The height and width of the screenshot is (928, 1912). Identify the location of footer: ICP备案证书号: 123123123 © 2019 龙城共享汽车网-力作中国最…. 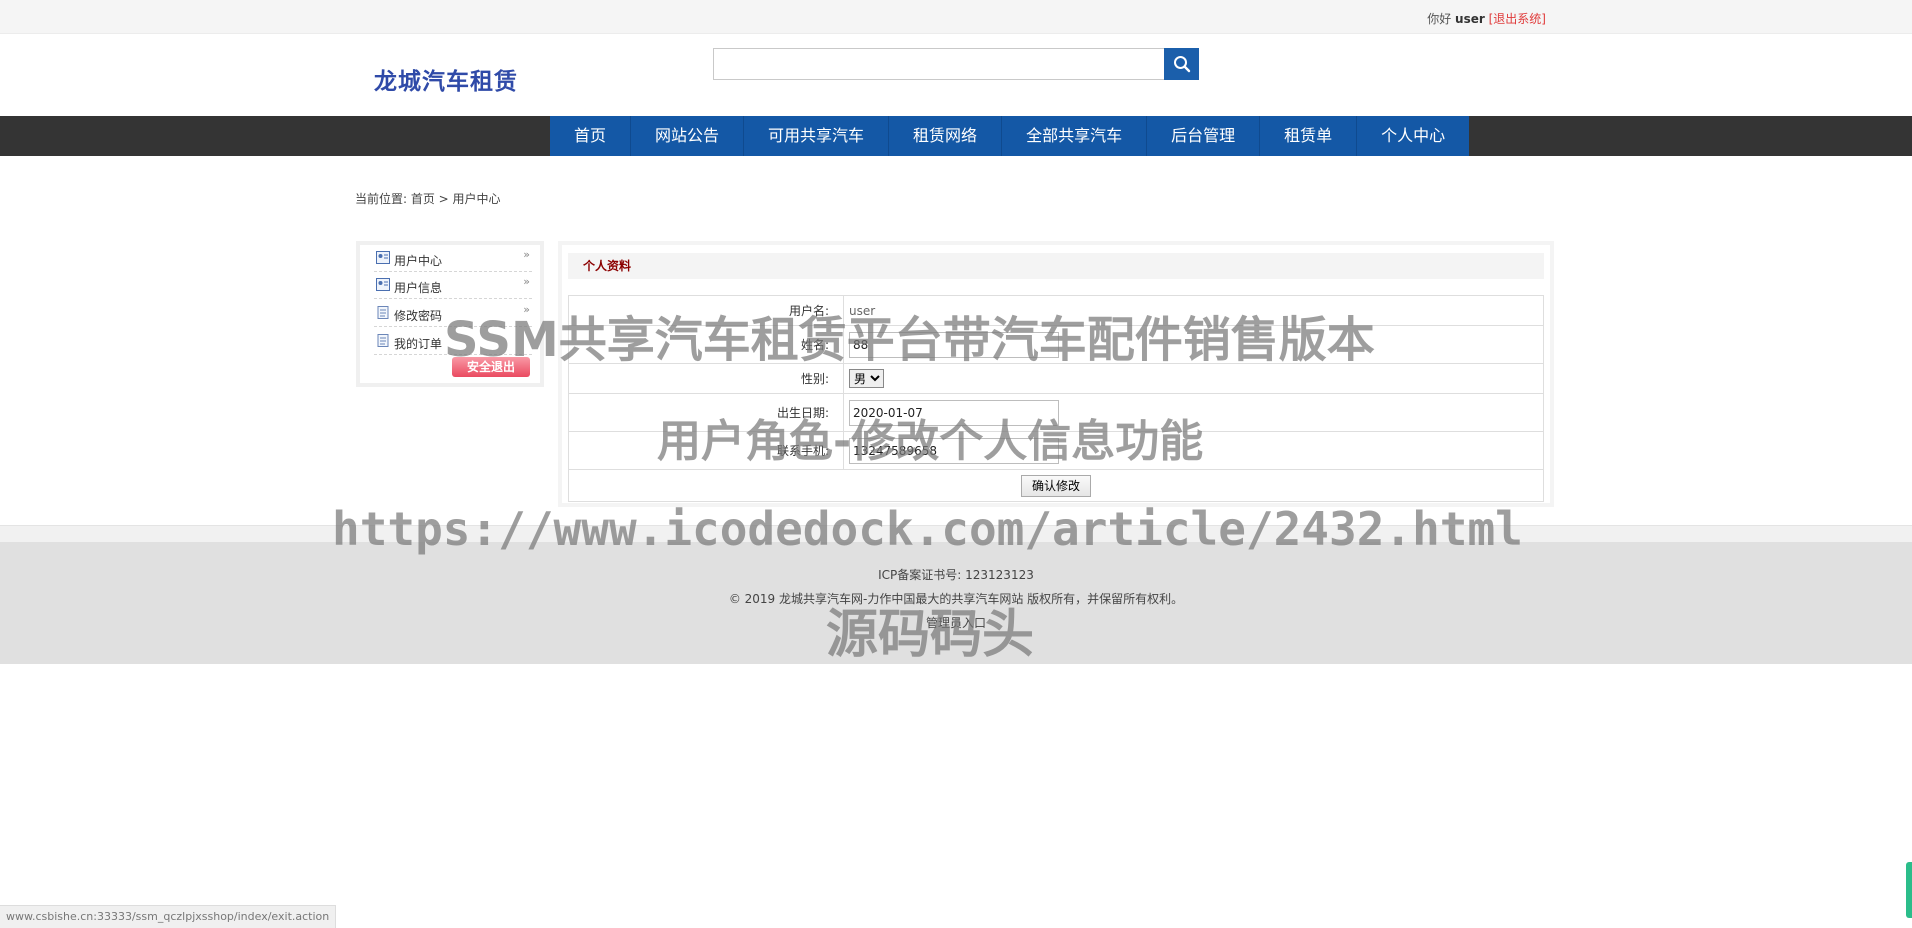
(956, 603).